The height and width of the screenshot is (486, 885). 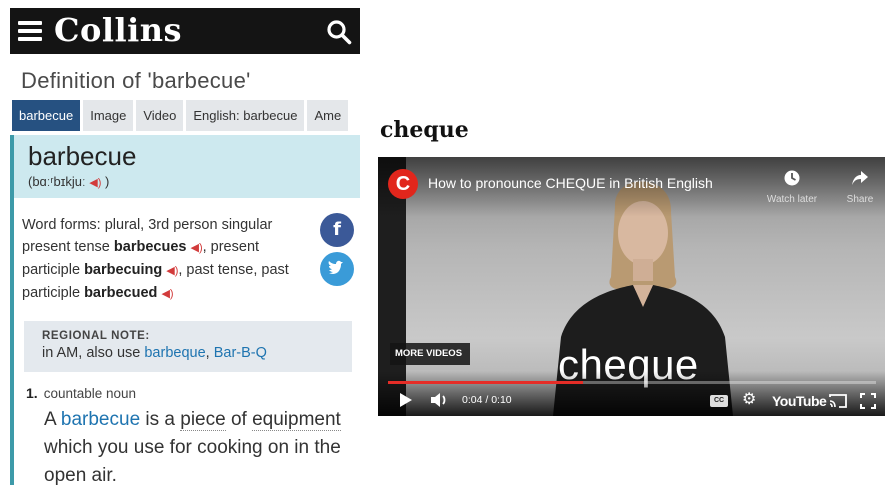 What do you see at coordinates (868, 401) in the screenshot?
I see `fullscreen-icon` at bounding box center [868, 401].